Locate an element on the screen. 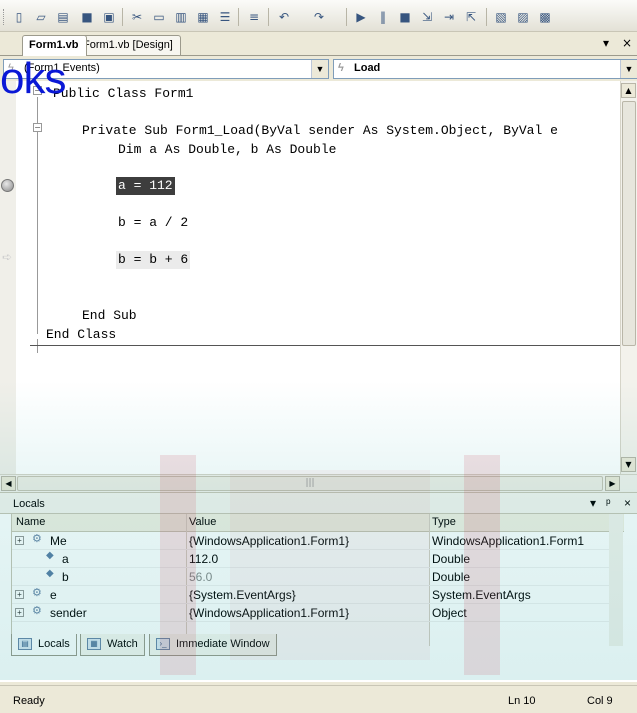 The image size is (637, 713). collapse-sub-icon: − is located at coordinates (37, 127).